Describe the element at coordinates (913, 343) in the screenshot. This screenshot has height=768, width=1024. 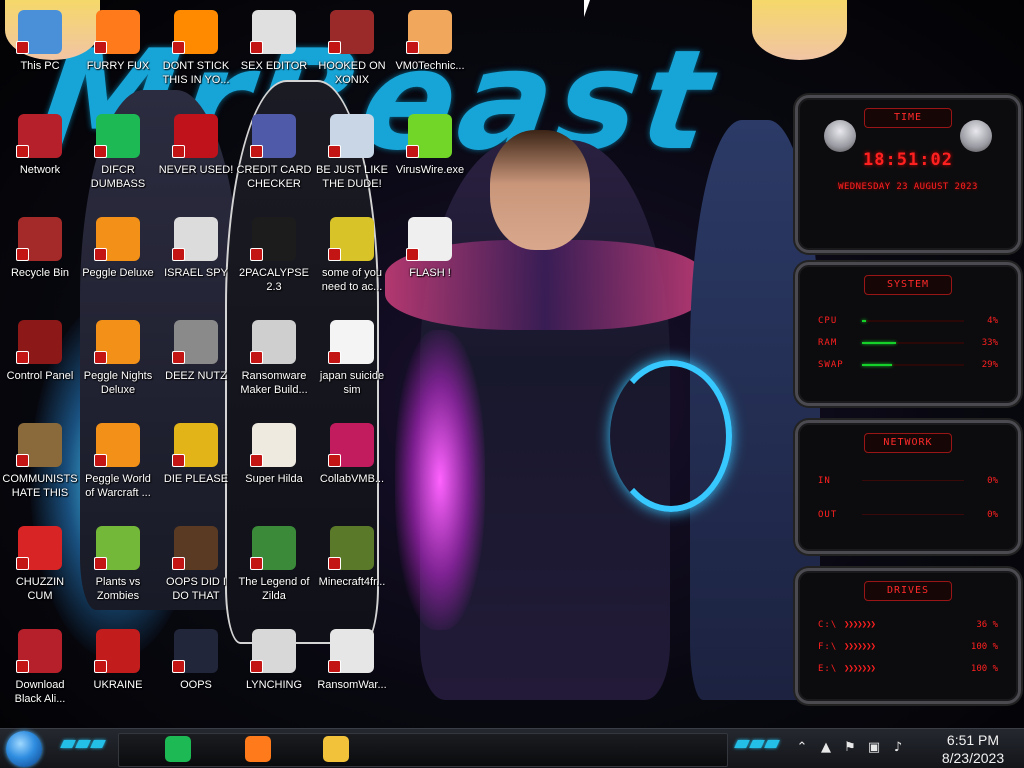
I see `system-stat-bar` at that location.